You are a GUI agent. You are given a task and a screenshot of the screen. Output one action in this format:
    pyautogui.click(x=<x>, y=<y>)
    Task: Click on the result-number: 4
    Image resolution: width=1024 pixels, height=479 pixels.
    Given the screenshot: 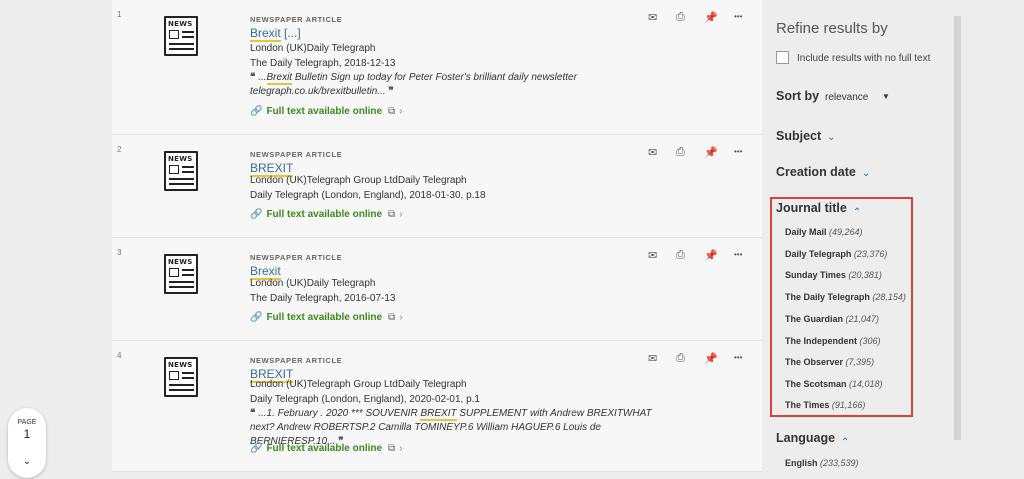 What is the action you would take?
    pyautogui.click(x=119, y=355)
    